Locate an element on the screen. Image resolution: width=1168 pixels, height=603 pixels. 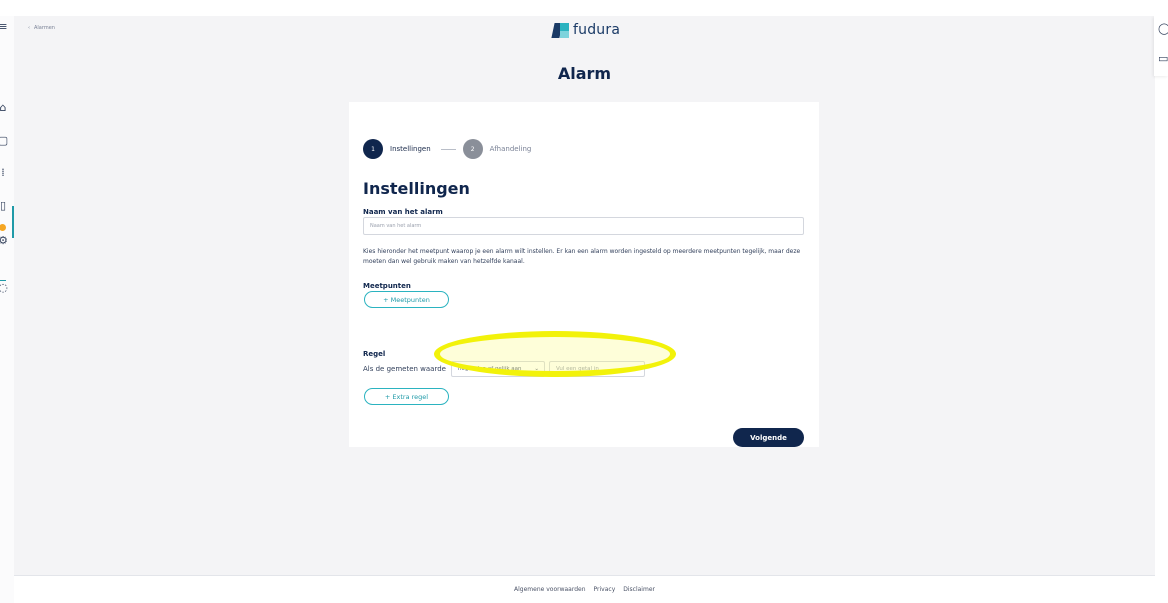
grid-icon: ⁞ is located at coordinates (5, 173).